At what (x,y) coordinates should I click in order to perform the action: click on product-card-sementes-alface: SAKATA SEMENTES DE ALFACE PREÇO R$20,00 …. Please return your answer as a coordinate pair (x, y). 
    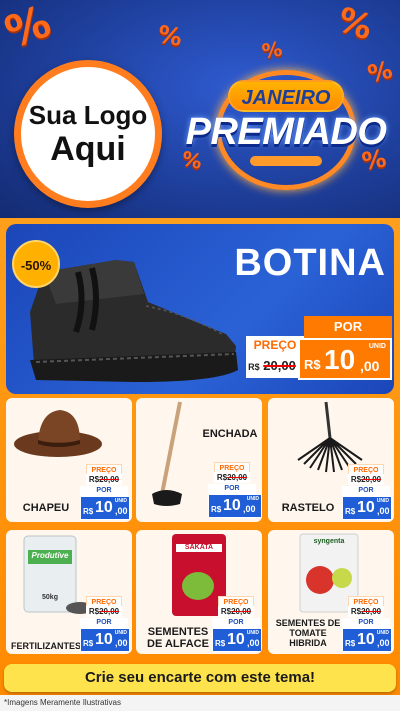
    Looking at the image, I should click on (199, 592).